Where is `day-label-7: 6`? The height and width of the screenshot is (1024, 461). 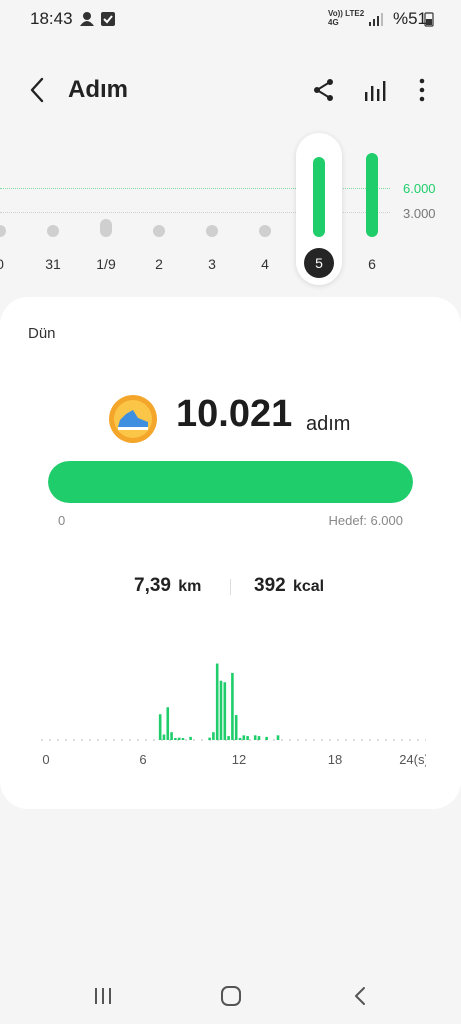
day-label-7: 6 is located at coordinates (372, 264).